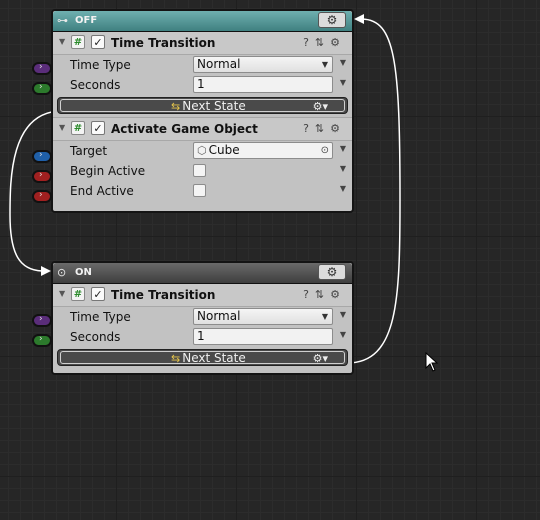  I want to click on off-to-on-arrowhead, so click(46, 271).